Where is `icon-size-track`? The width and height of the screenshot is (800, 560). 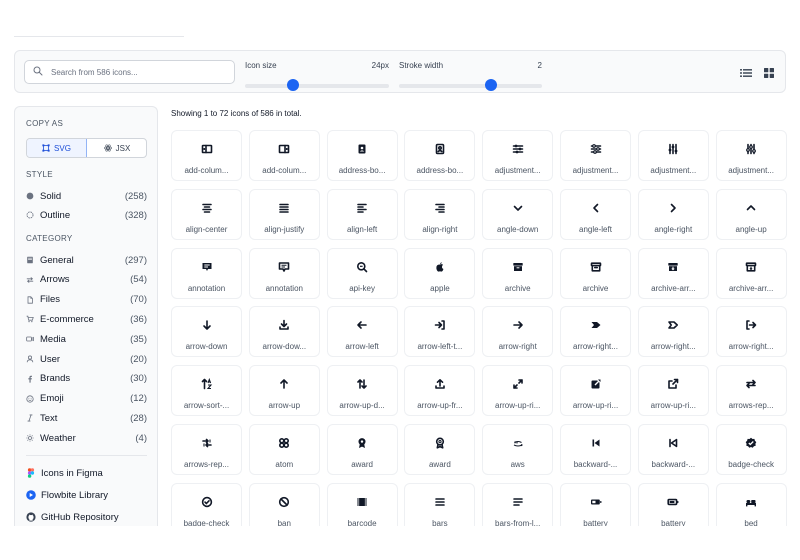 icon-size-track is located at coordinates (317, 86).